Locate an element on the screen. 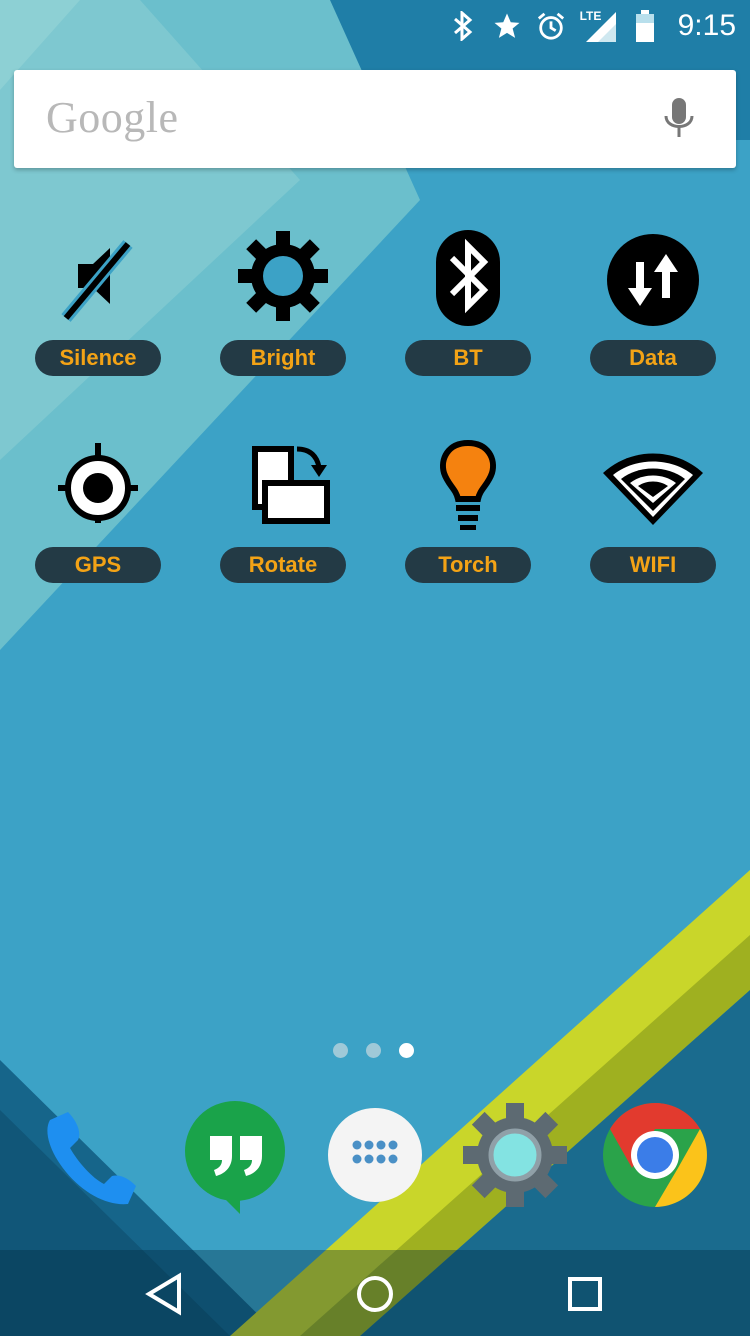 The image size is (750, 1336). recents-icon is located at coordinates (585, 1294).